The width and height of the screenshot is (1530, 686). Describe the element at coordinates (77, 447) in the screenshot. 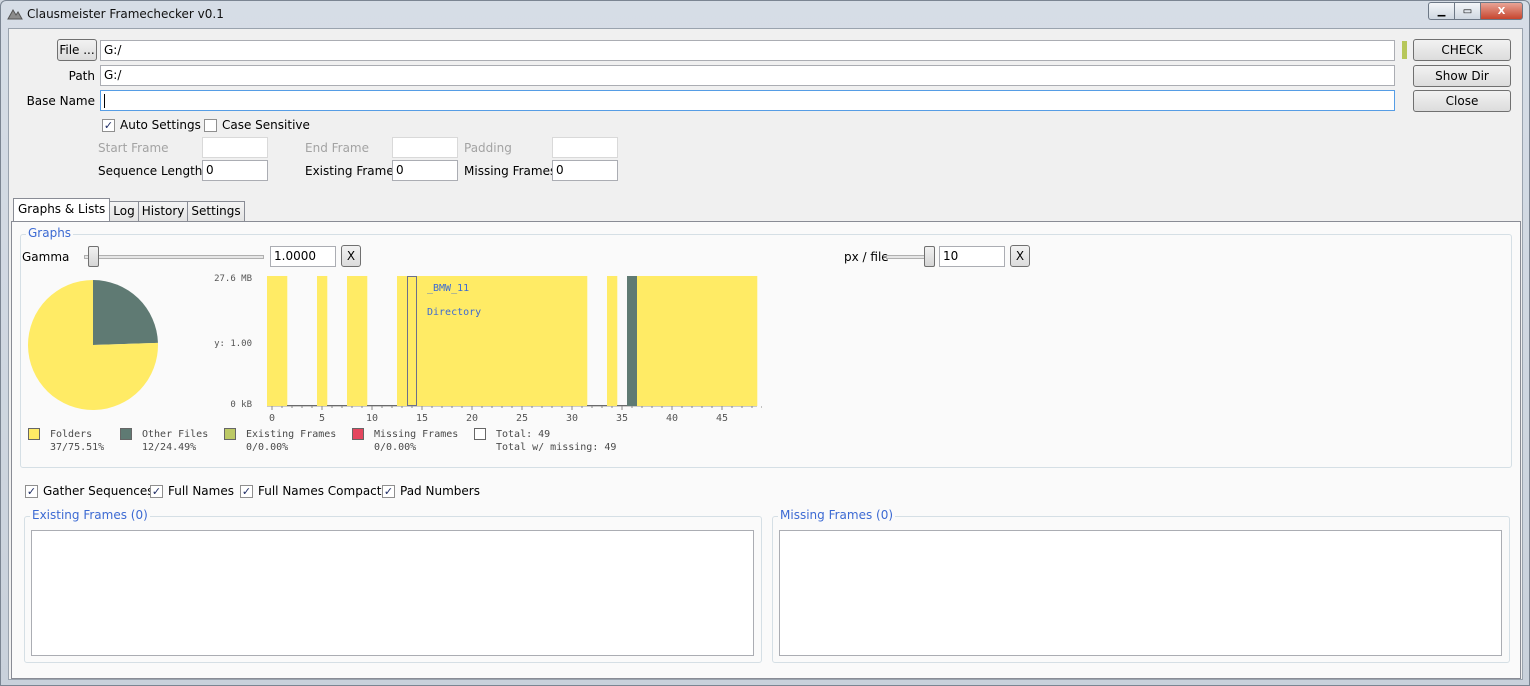

I see `legend-value: 37/75.51%` at that location.